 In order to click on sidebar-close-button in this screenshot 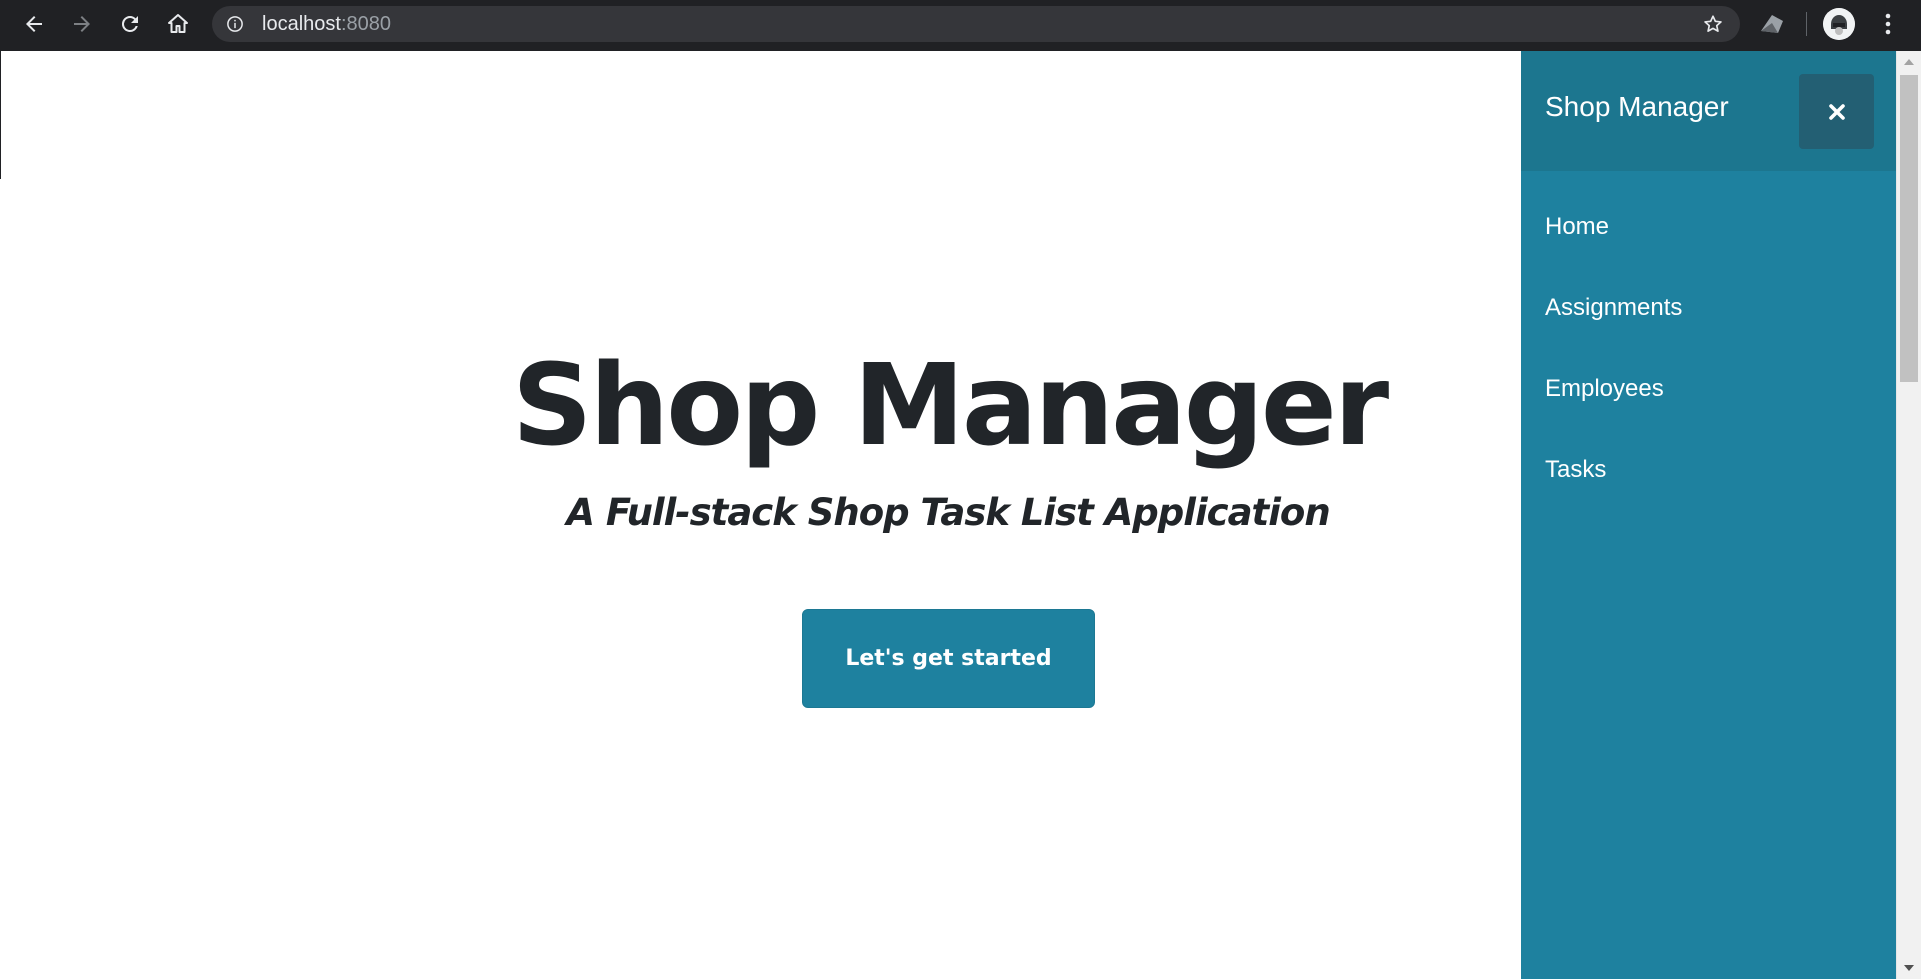, I will do `click(1836, 111)`.